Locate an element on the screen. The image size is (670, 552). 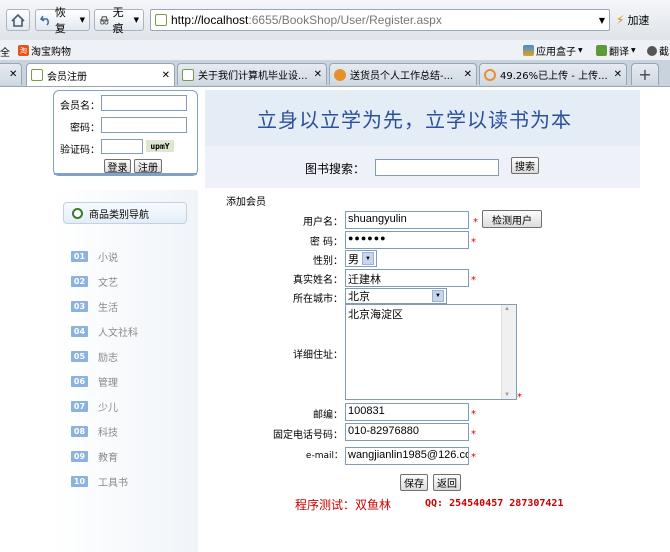
real-name-input: 迁建林 is located at coordinates (407, 278).